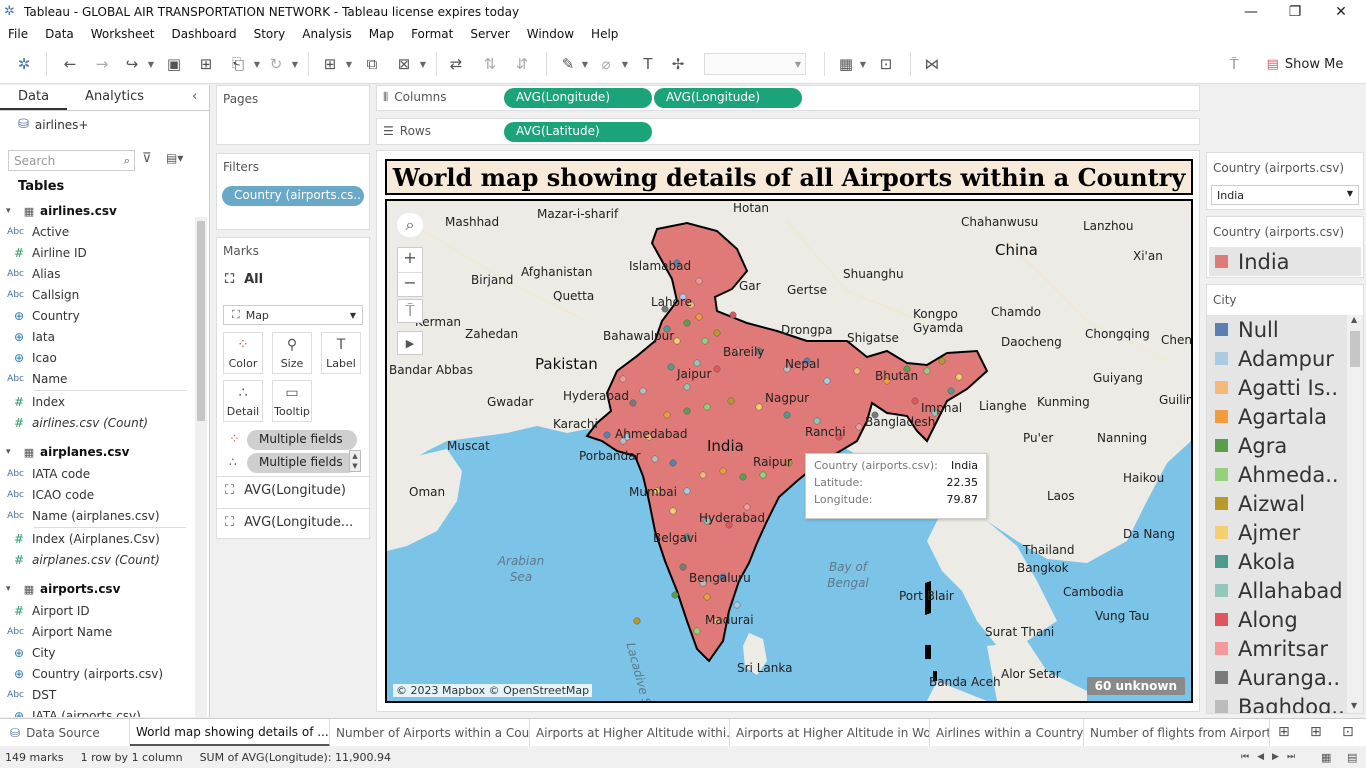  I want to click on scrollbar-thumb, so click(1355, 349).